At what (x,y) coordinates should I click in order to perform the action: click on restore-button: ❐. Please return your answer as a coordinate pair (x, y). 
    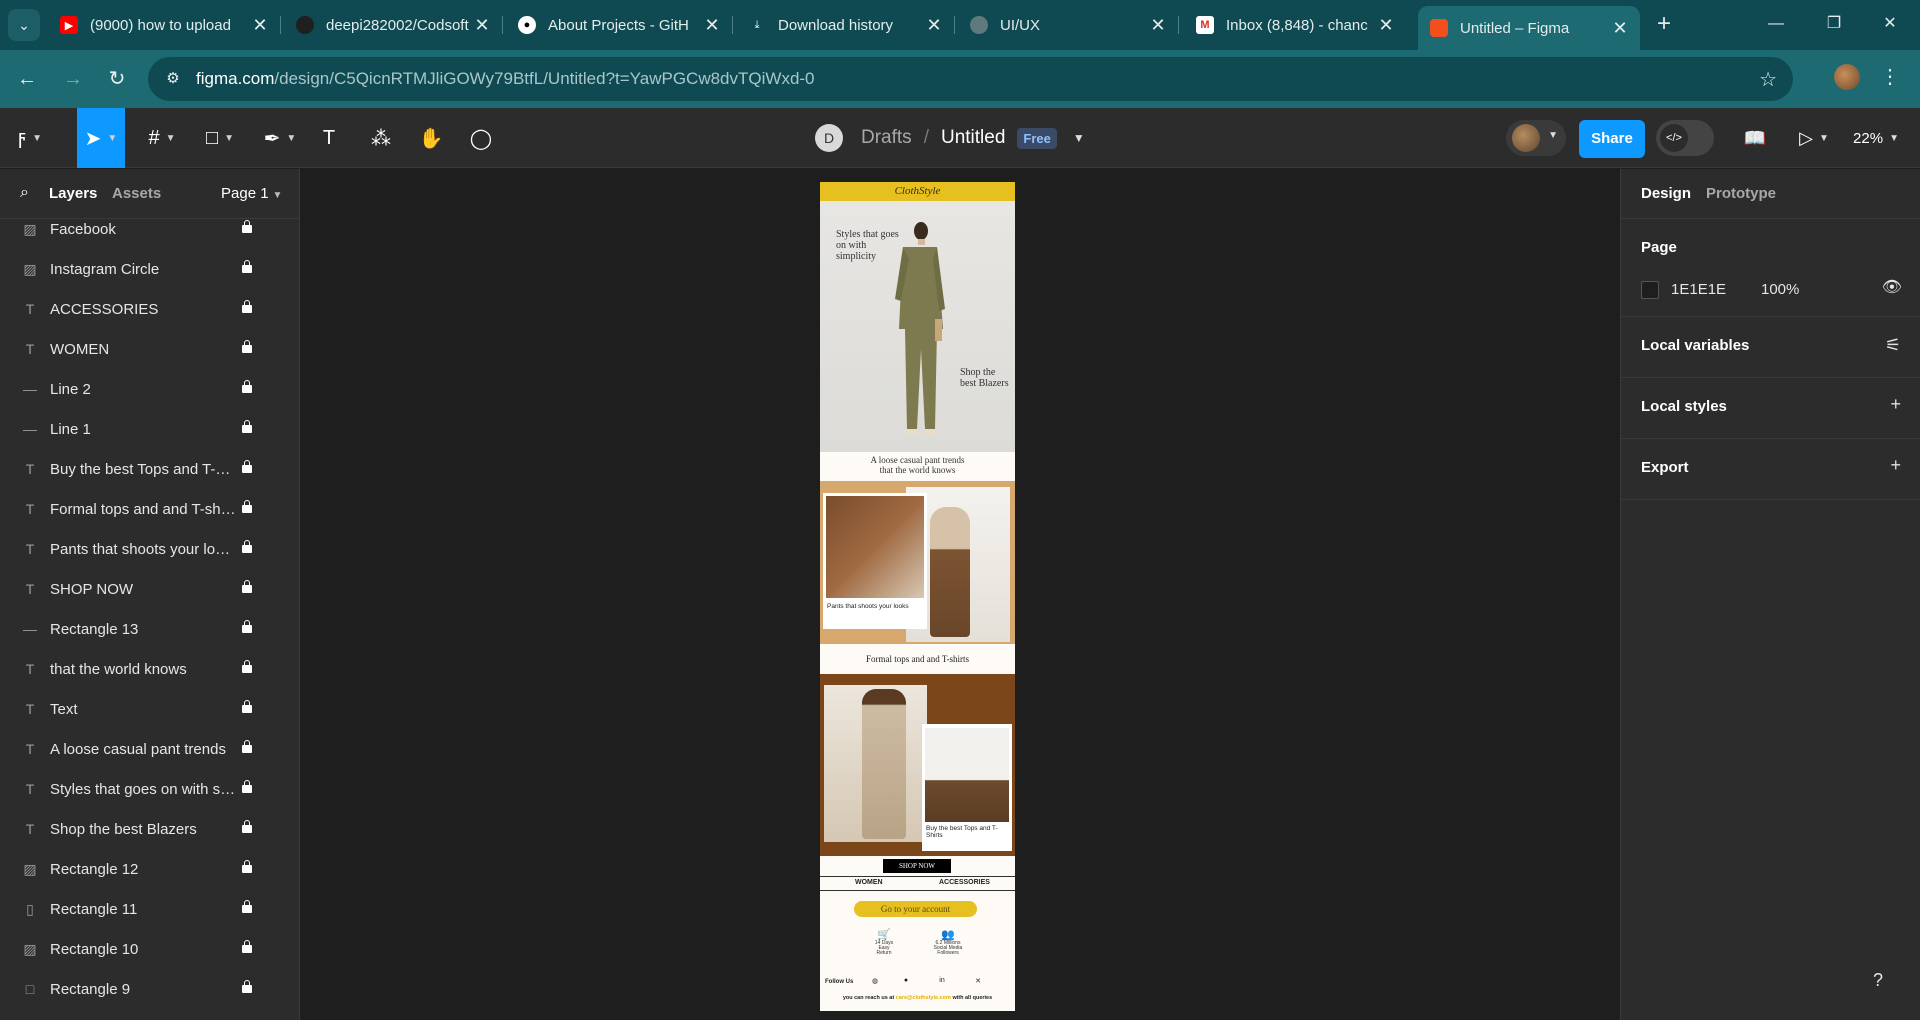
    Looking at the image, I should click on (1834, 24).